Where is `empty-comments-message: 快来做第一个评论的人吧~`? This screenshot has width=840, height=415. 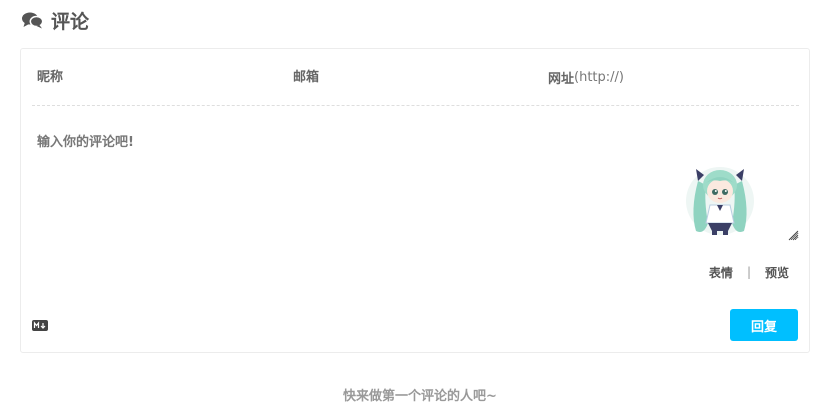 empty-comments-message: 快来做第一个评论的人吧~ is located at coordinates (420, 396).